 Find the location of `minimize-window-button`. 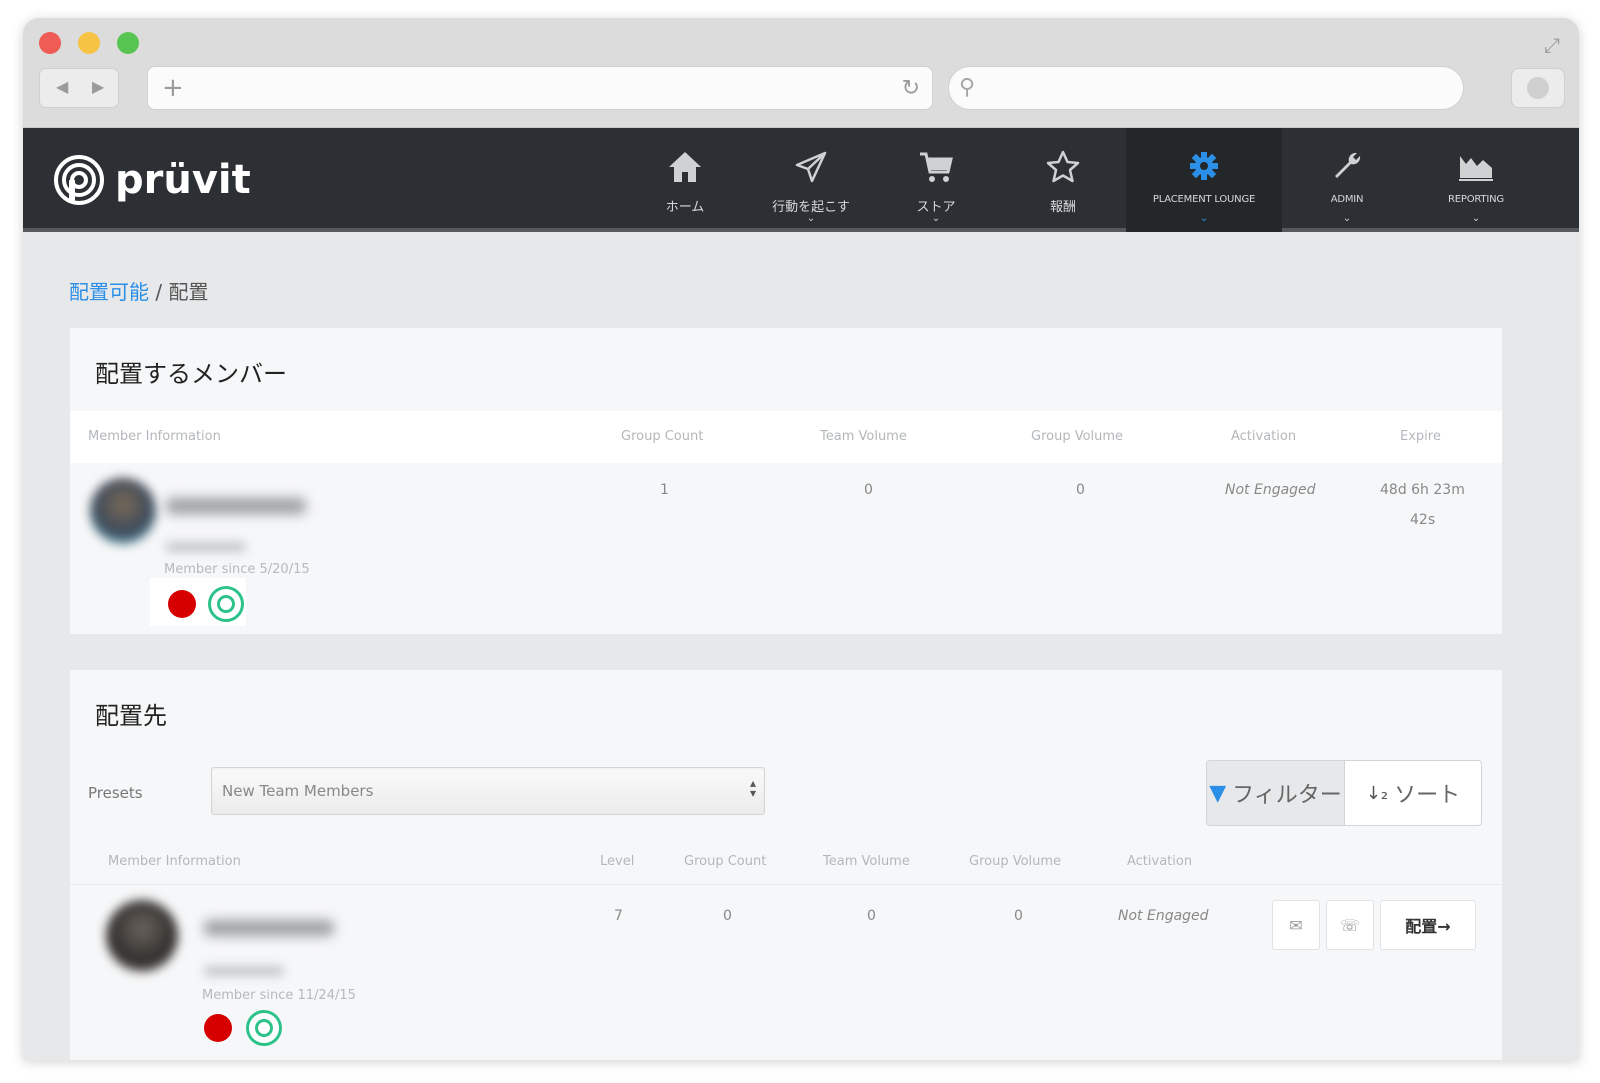

minimize-window-button is located at coordinates (89, 43).